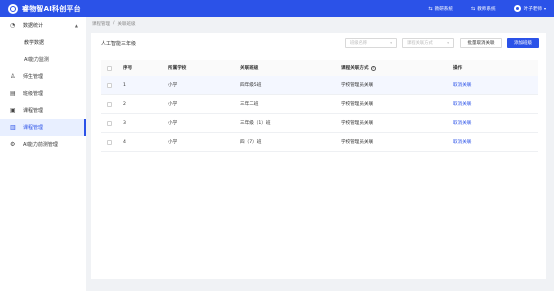  What do you see at coordinates (34, 43) in the screenshot?
I see `sidebar-item-label: 教学数据` at bounding box center [34, 43].